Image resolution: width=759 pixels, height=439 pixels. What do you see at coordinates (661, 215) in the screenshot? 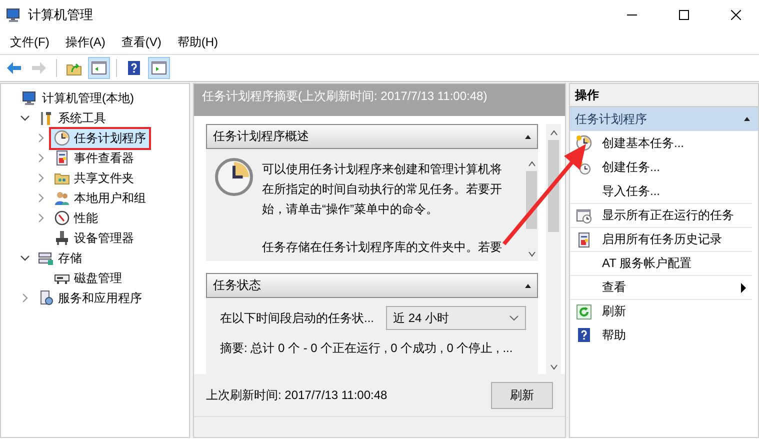
I see `action-item: 显示所有正在运行的任务` at bounding box center [661, 215].